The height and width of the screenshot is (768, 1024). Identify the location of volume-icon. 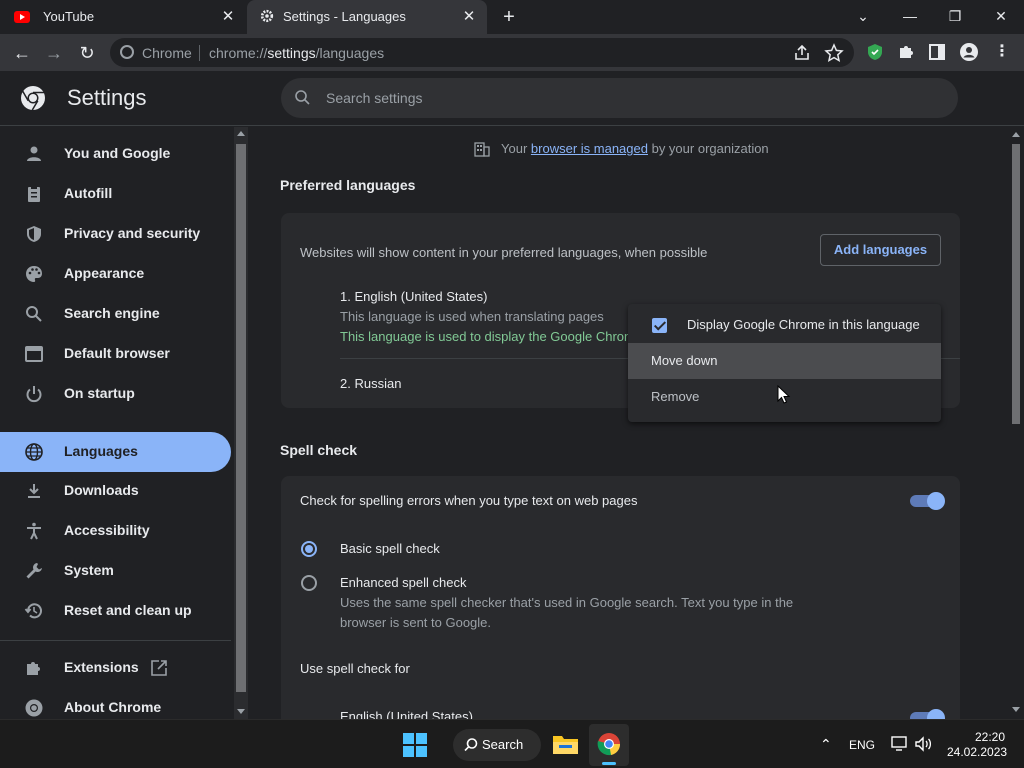
(923, 744).